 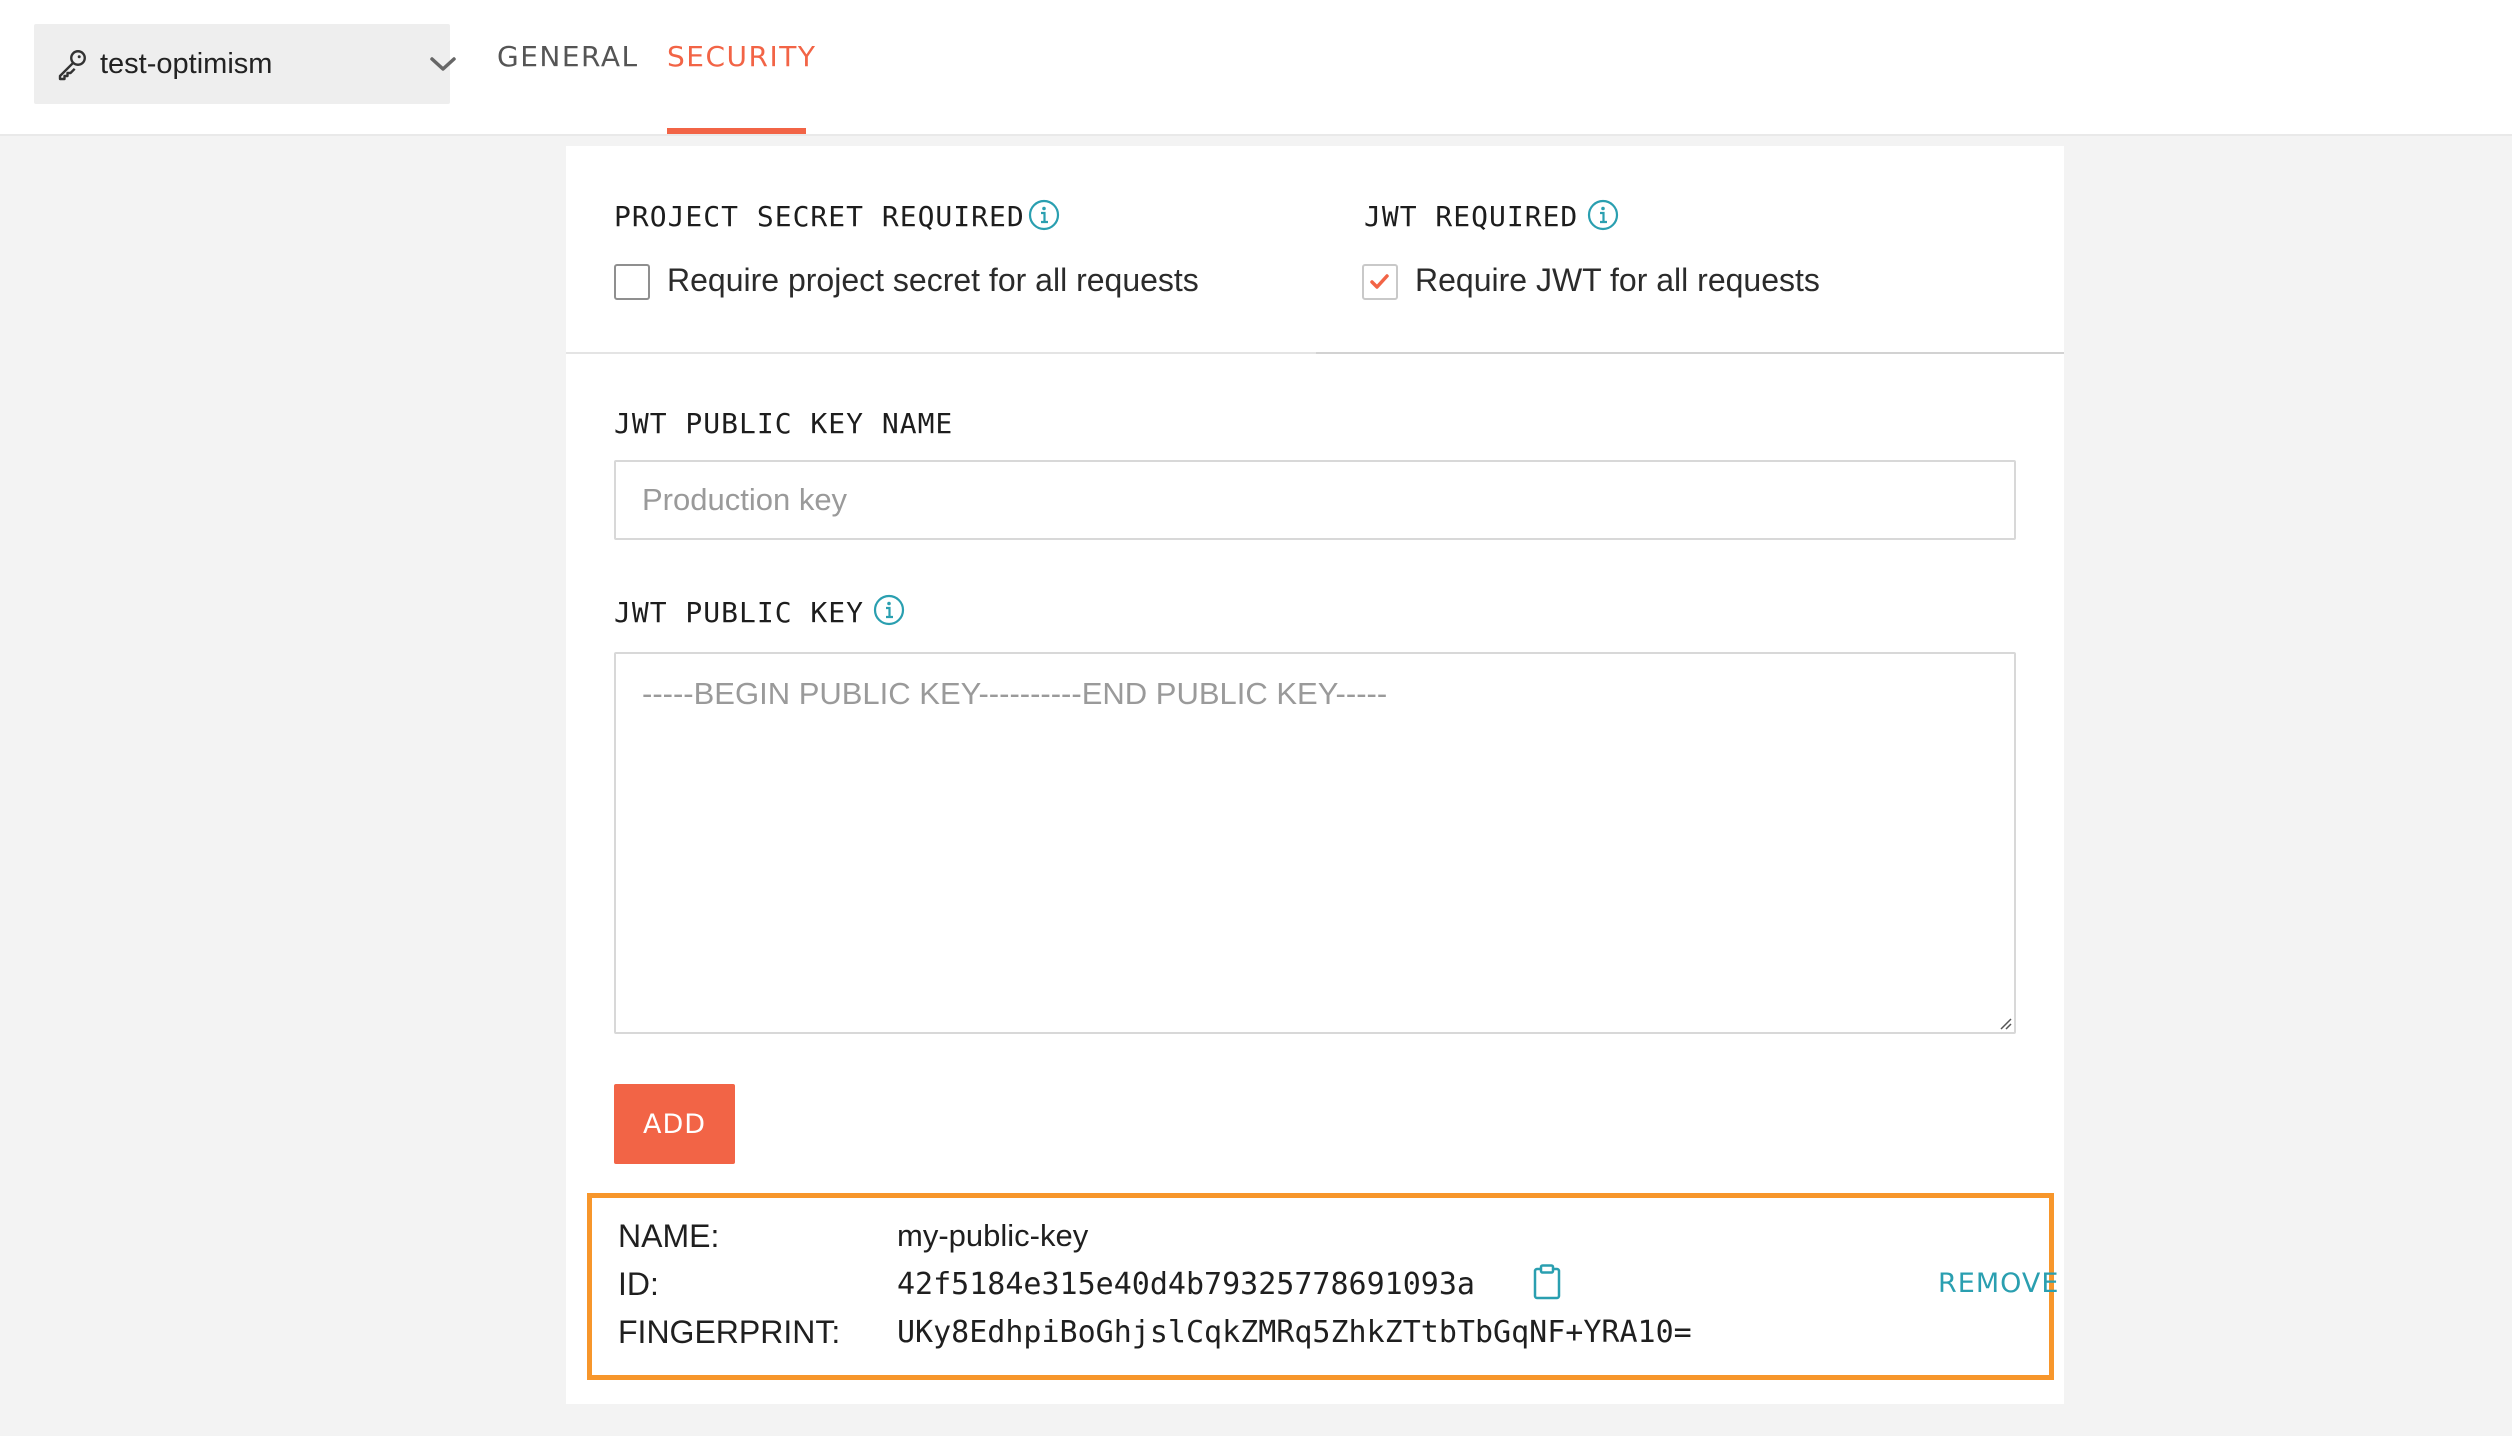 I want to click on jwt-public-key-heading: JWT PUBLIC KEY, so click(x=739, y=612).